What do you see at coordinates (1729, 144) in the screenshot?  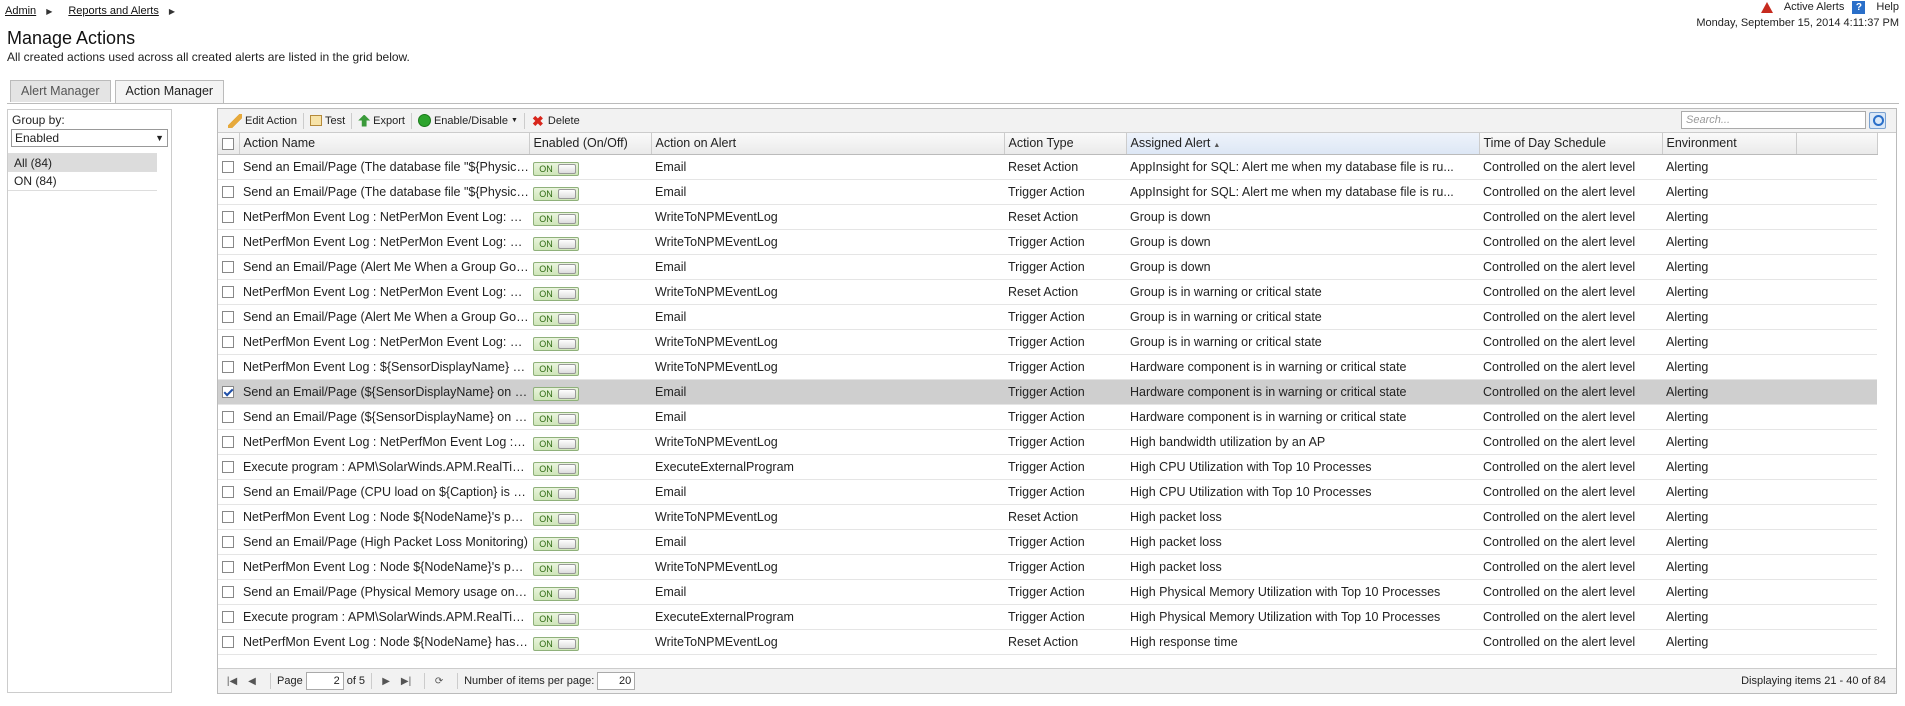 I see `column-header-environment: Environment` at bounding box center [1729, 144].